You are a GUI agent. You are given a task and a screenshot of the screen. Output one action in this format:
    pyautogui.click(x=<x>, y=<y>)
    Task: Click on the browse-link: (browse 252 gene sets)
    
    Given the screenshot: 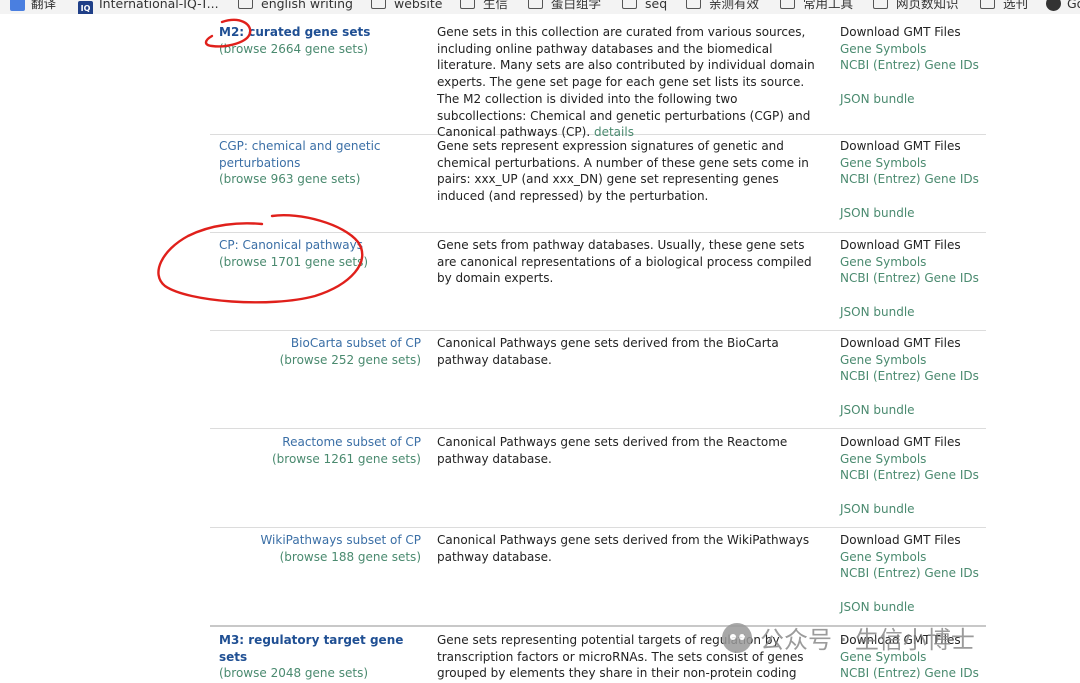 What is the action you would take?
    pyautogui.click(x=350, y=360)
    